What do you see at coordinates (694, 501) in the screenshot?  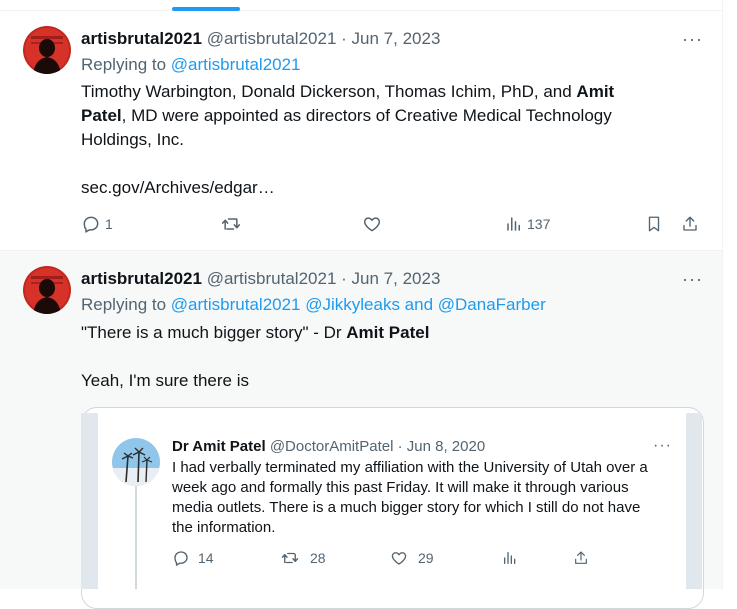 I see `quote-frame-right` at bounding box center [694, 501].